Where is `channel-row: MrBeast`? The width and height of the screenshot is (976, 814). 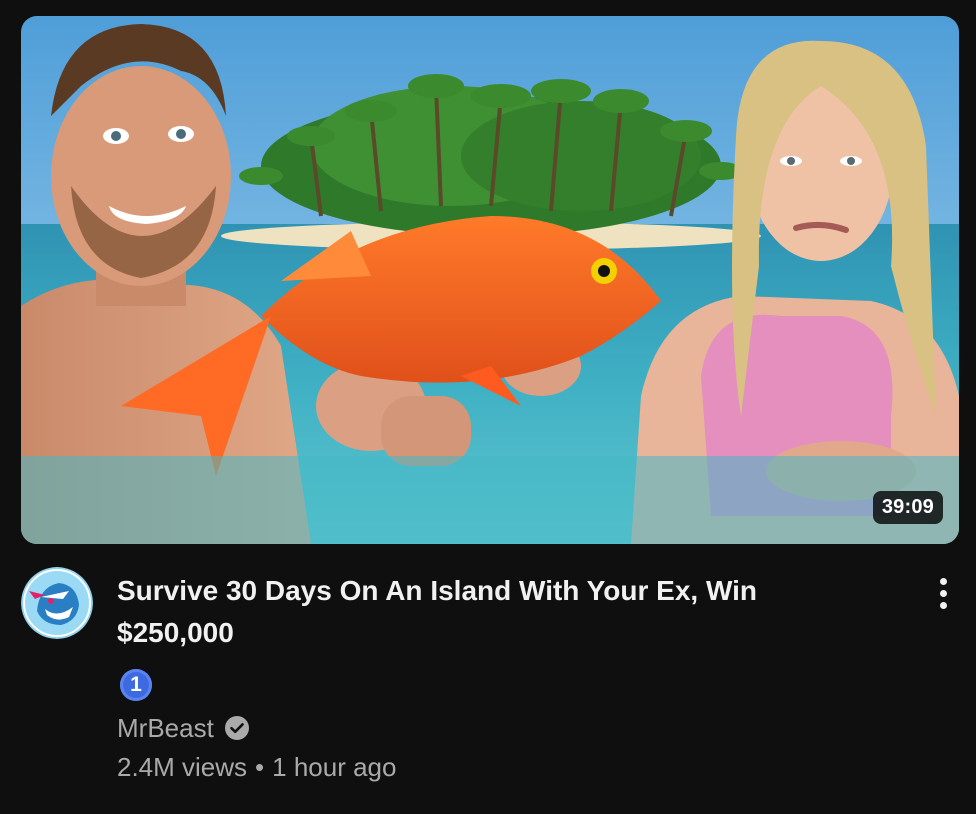 channel-row: MrBeast is located at coordinates (183, 728).